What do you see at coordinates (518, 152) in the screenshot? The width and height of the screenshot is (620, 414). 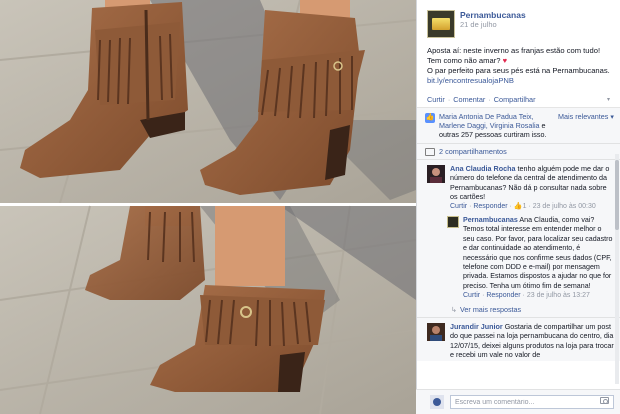 I see `shares-summary: 2 compartilhamentos` at bounding box center [518, 152].